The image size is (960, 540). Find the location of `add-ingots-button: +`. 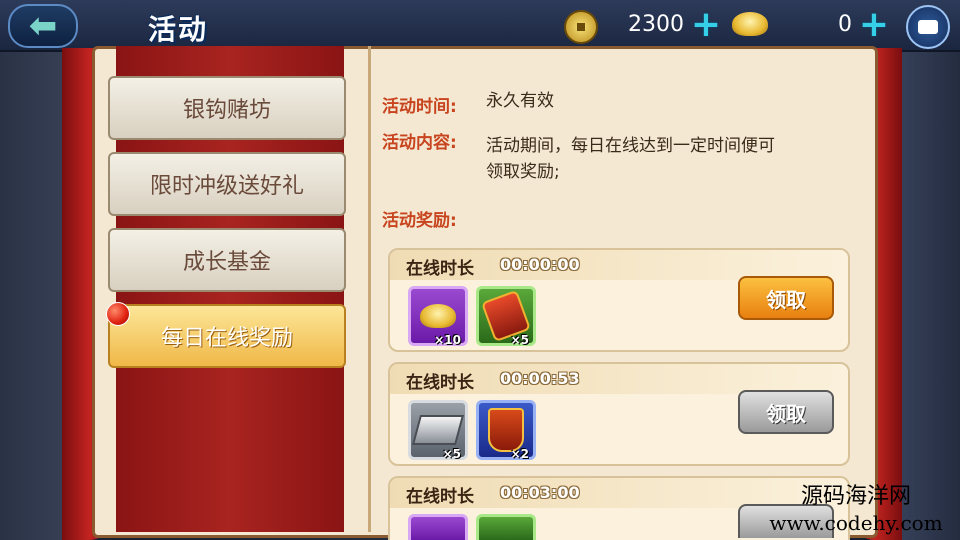

add-ingots-button: + is located at coordinates (874, 25).